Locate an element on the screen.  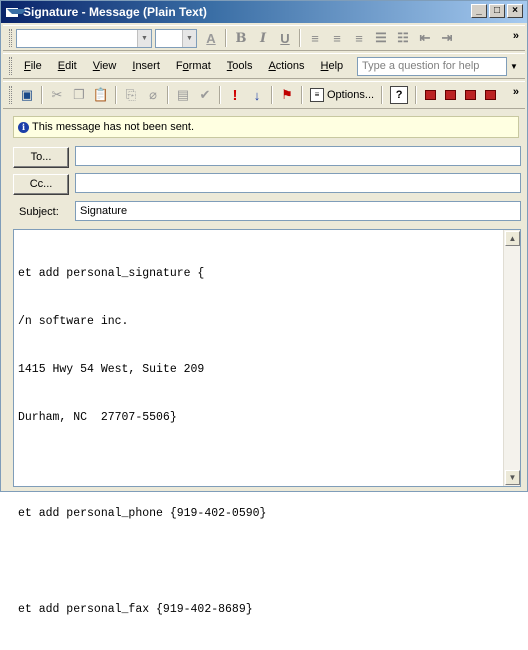
help-icon: ? is located at coordinates (399, 95).